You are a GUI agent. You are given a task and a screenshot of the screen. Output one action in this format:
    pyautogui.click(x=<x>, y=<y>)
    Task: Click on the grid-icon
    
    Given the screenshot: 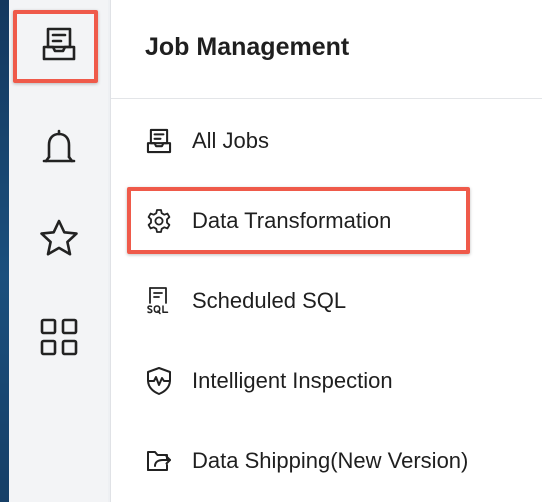 What is the action you would take?
    pyautogui.click(x=59, y=337)
    